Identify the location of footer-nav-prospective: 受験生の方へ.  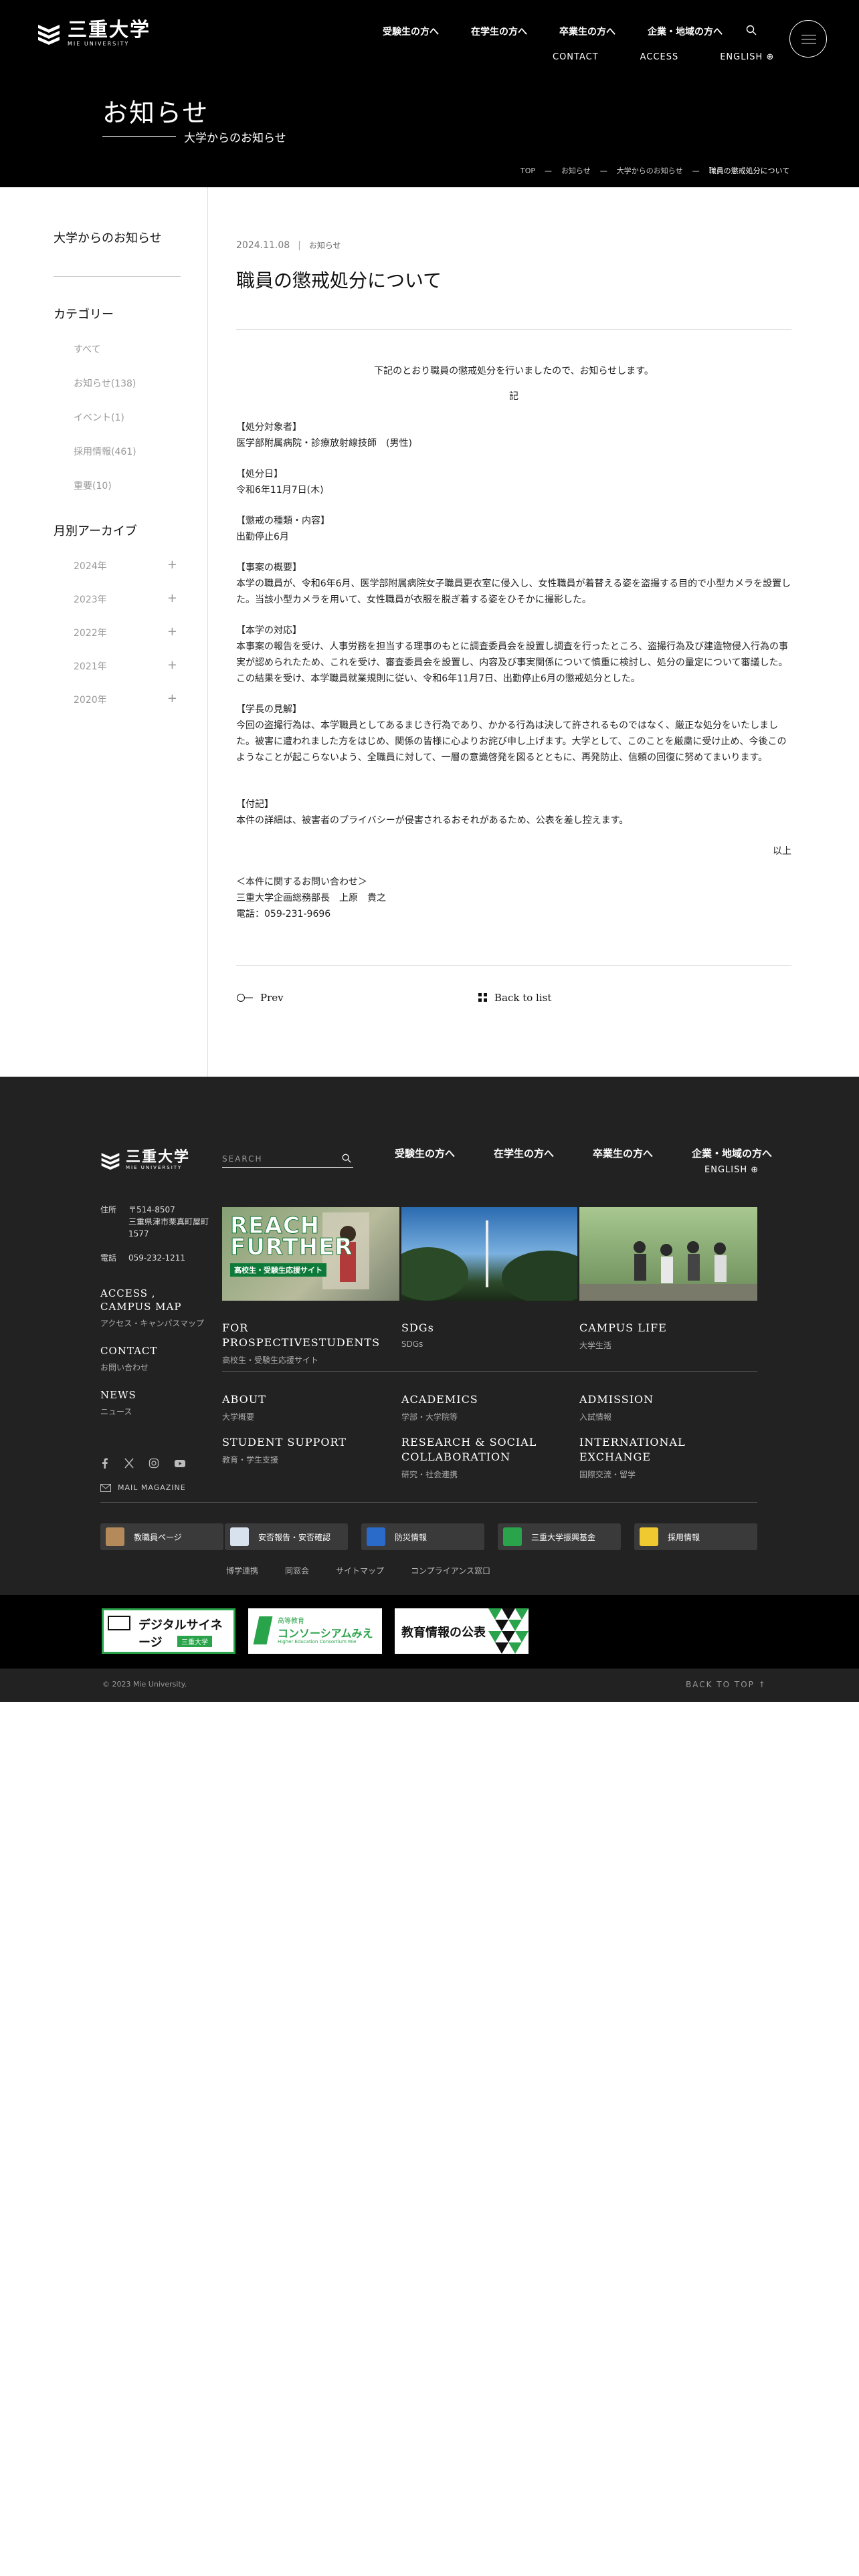
(425, 1153).